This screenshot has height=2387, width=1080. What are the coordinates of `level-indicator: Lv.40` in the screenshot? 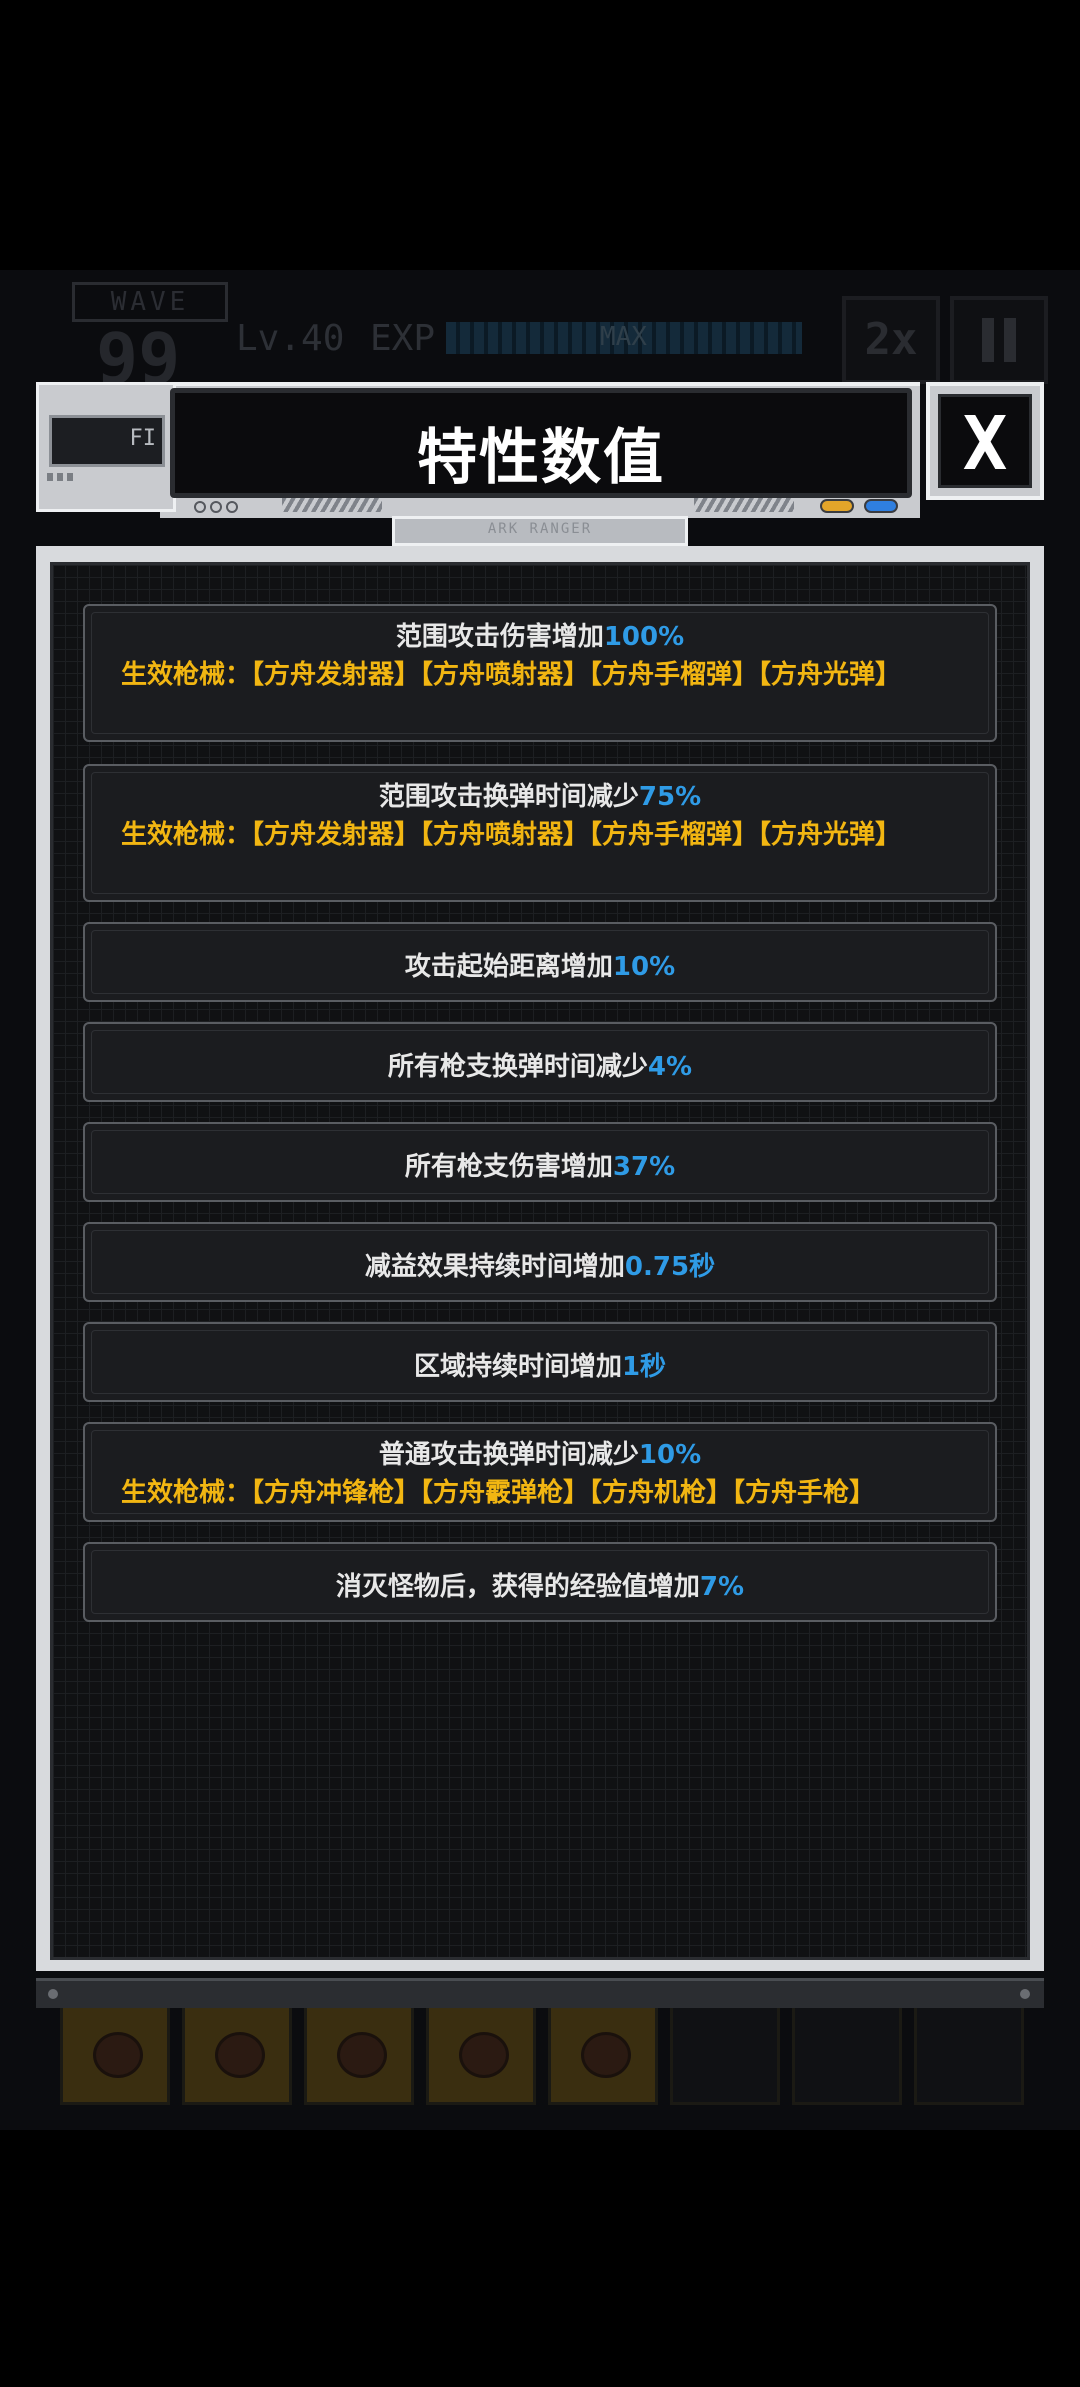 It's located at (290, 338).